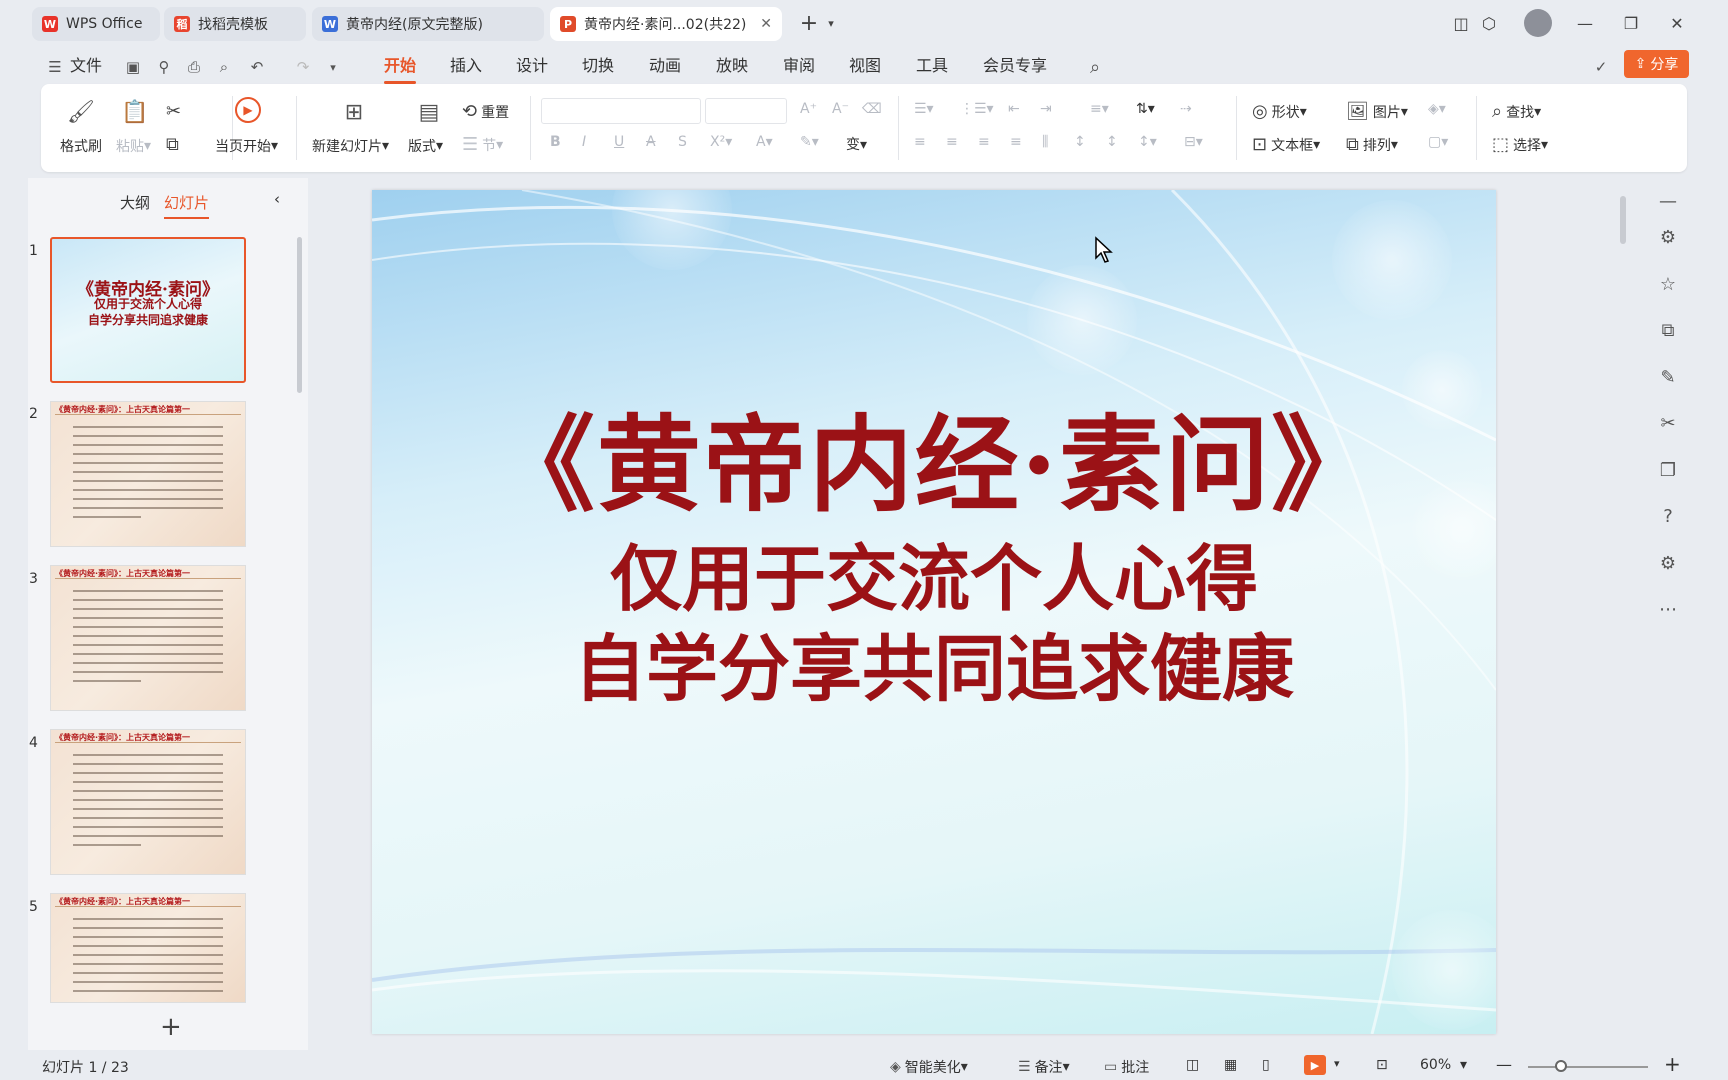  I want to click on settings-icon: ⚙, so click(1668, 563).